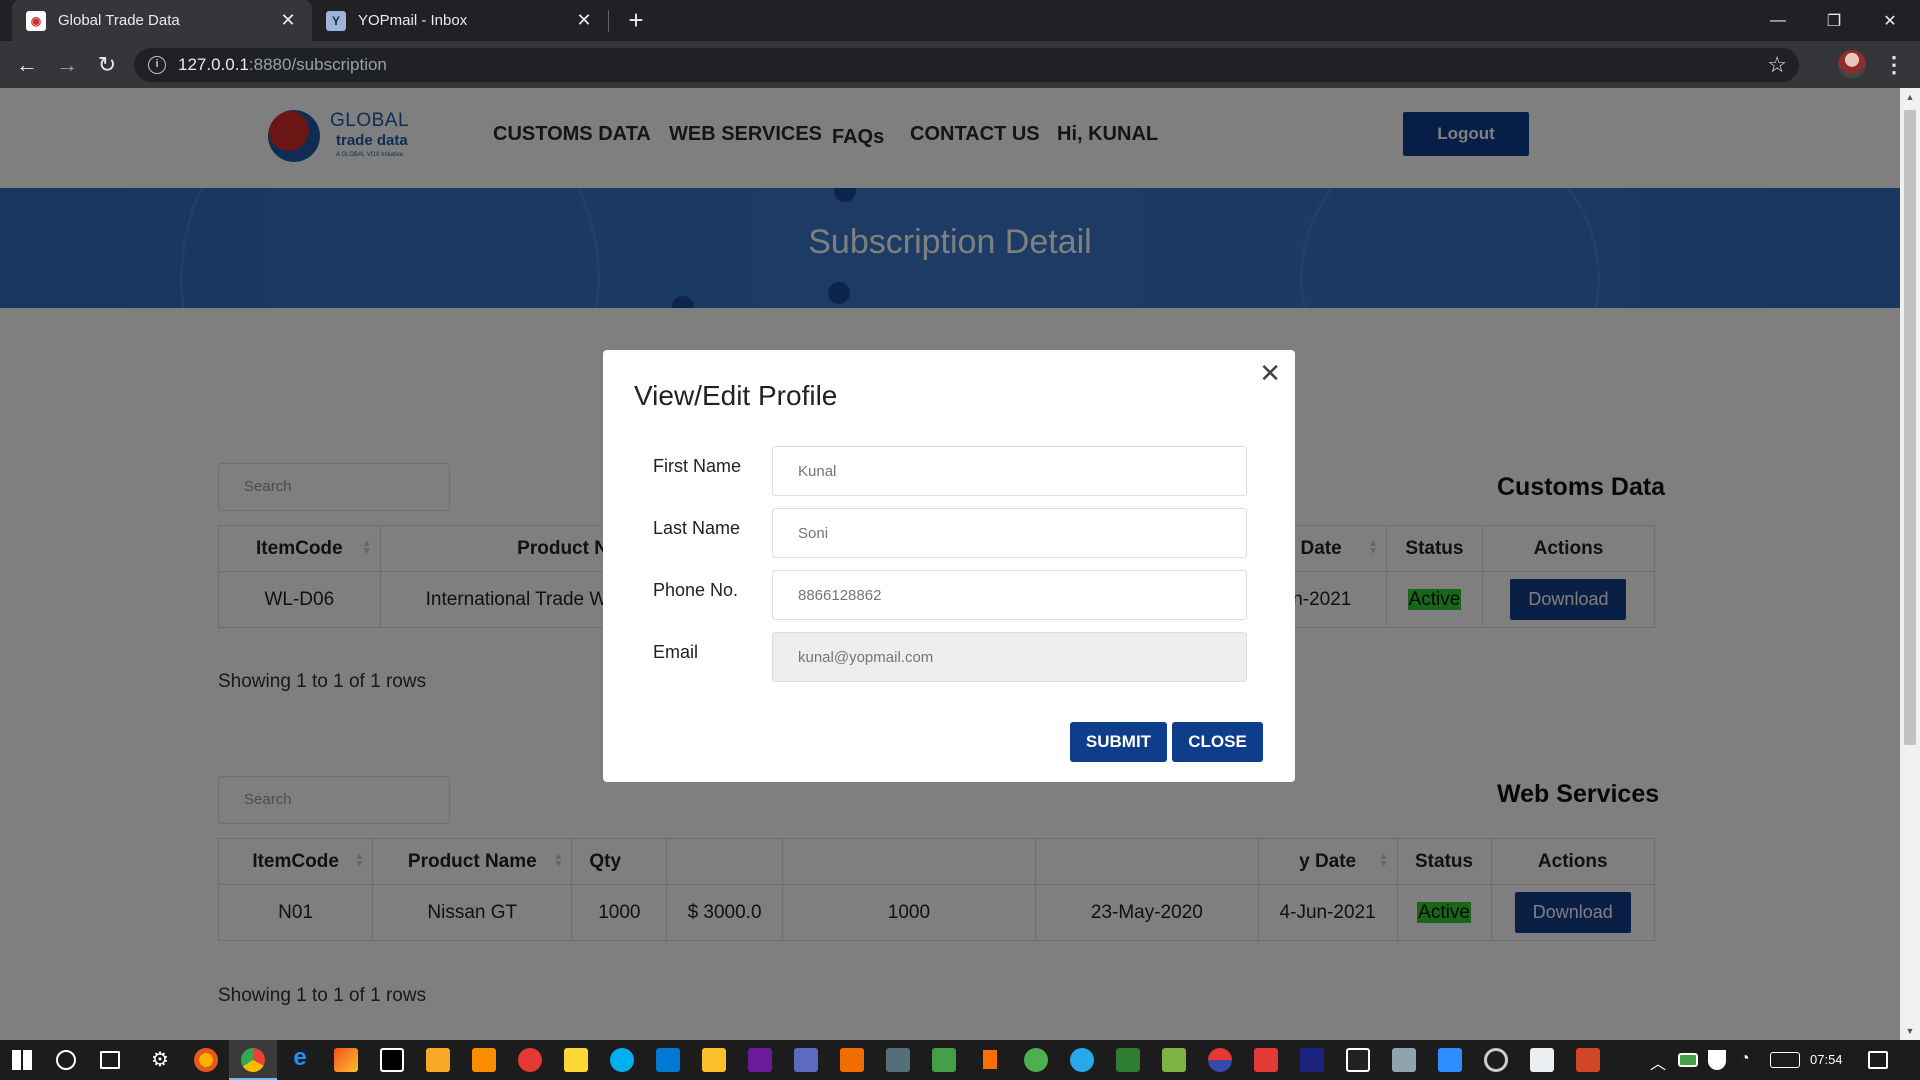 The image size is (1920, 1080). What do you see at coordinates (1717, 1060) in the screenshot?
I see `shield-icon` at bounding box center [1717, 1060].